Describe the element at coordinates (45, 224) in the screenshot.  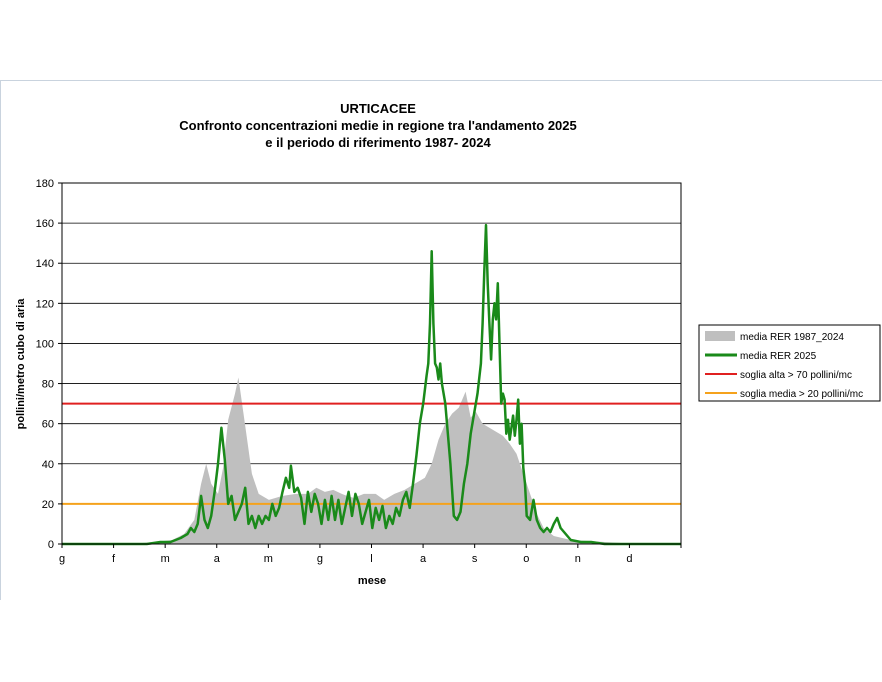
I see `y-tick-label: 160` at that location.